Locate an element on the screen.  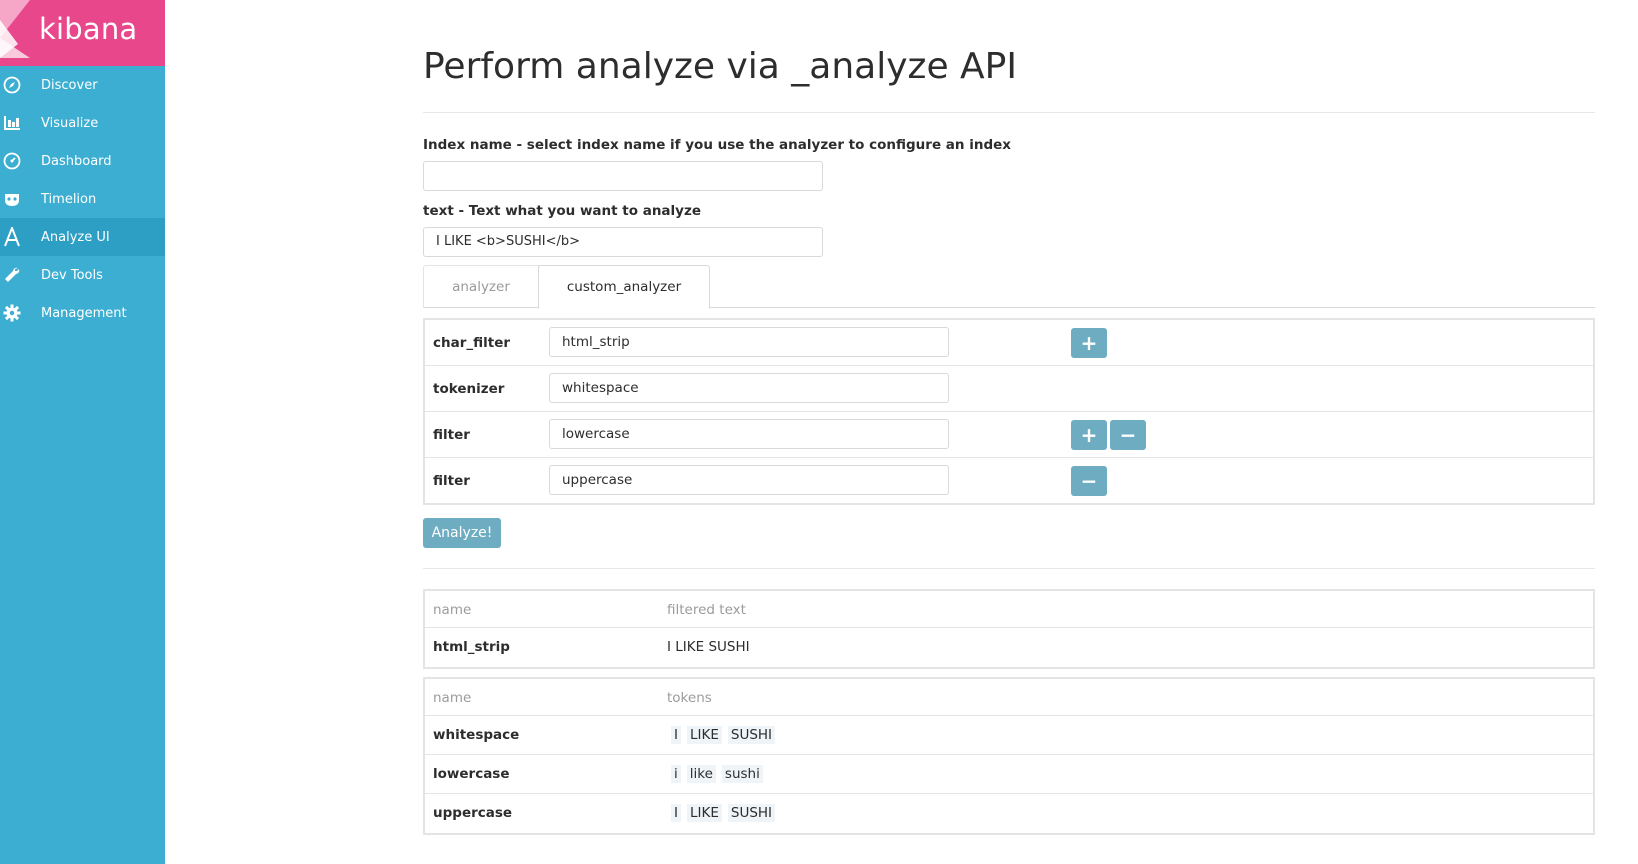
sidebar-item-label: Timelion is located at coordinates (69, 199).